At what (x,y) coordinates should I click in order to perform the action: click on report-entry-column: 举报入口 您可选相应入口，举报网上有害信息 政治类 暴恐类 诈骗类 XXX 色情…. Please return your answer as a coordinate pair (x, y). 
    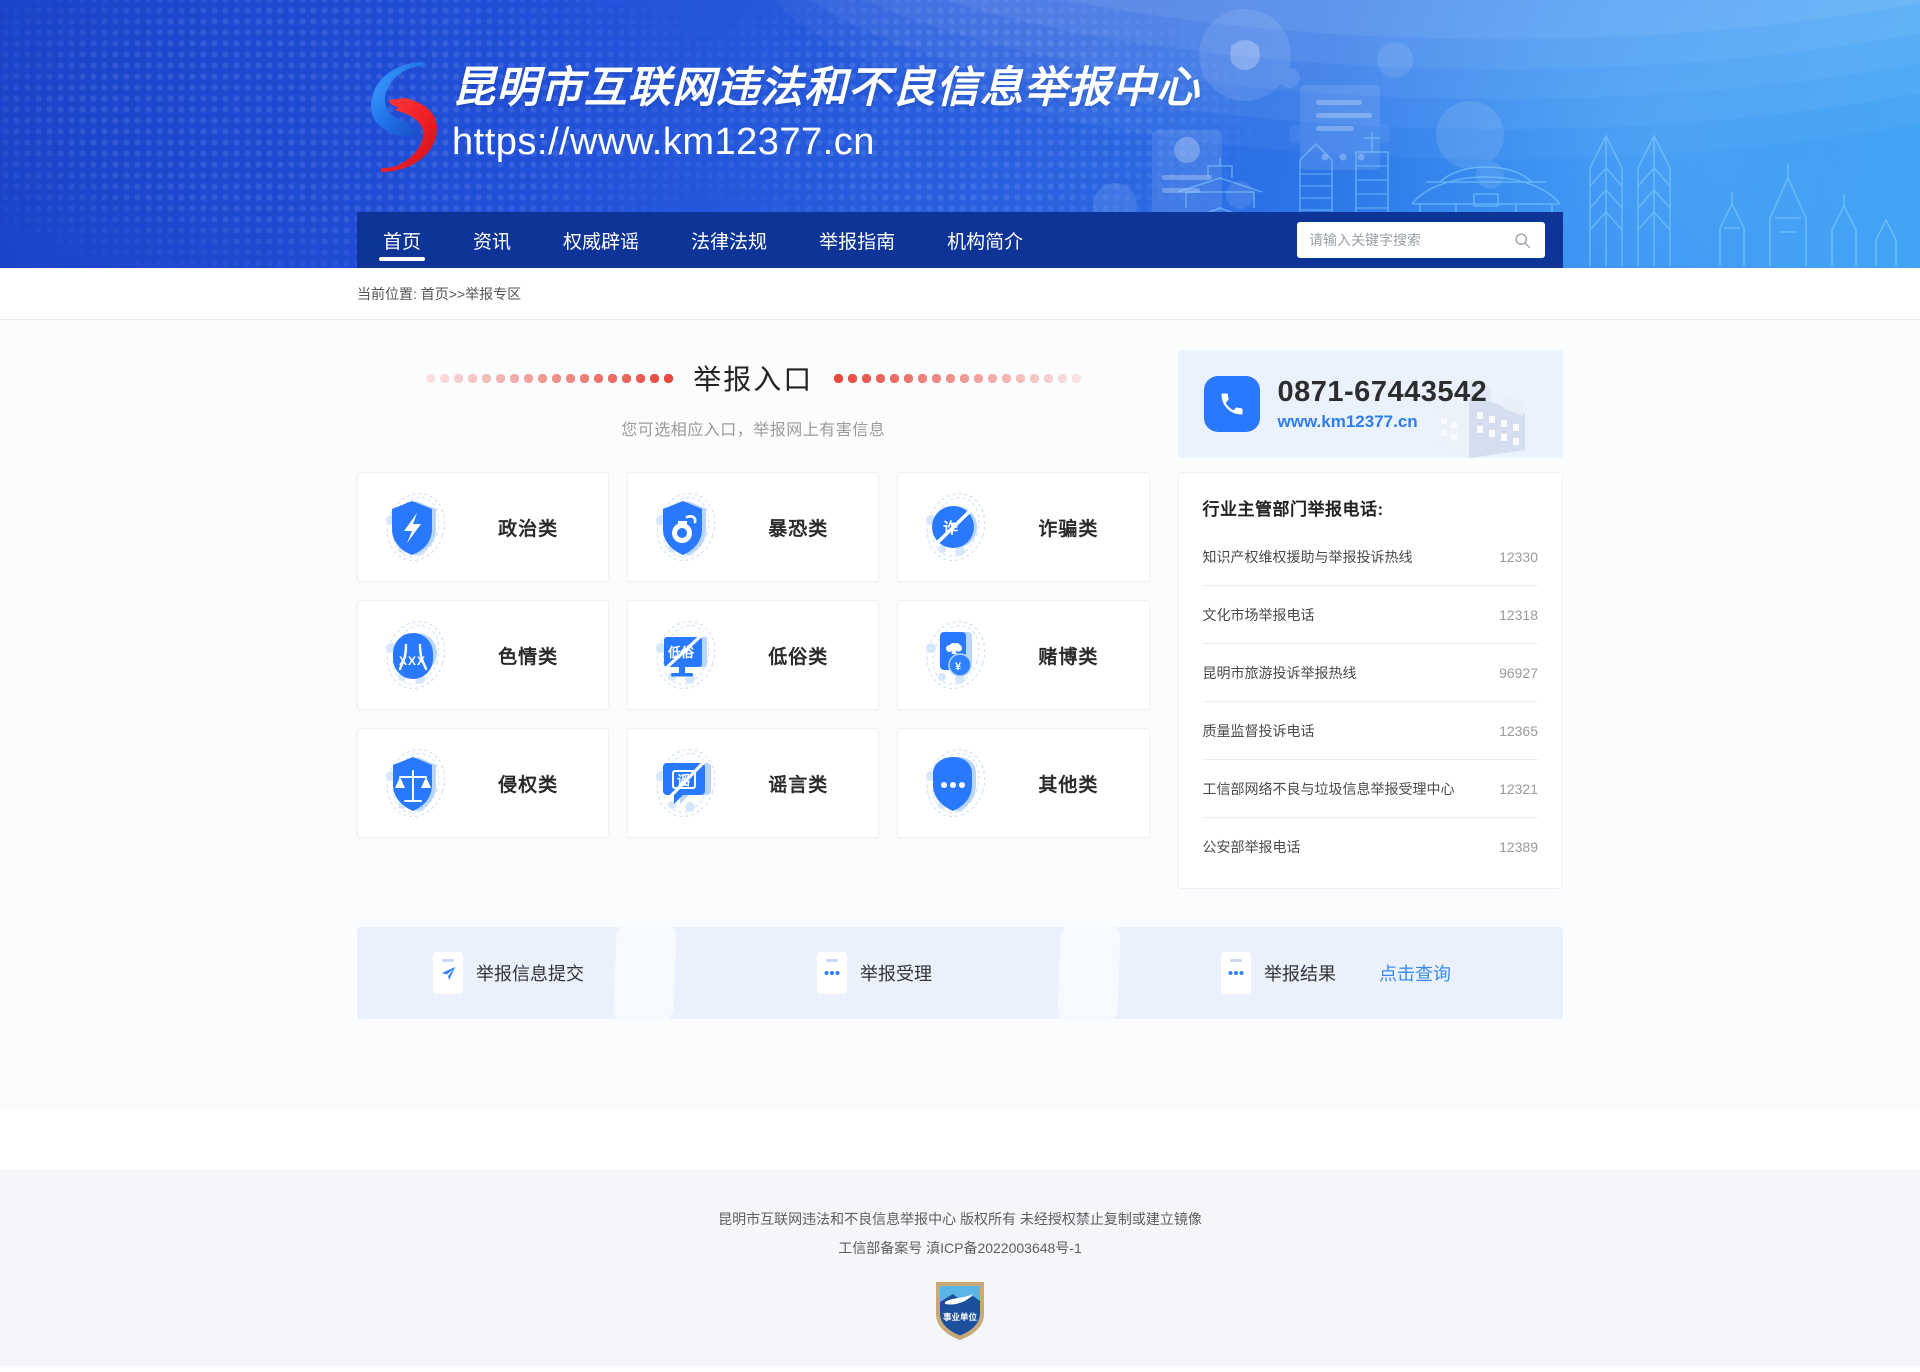
    Looking at the image, I should click on (753, 594).